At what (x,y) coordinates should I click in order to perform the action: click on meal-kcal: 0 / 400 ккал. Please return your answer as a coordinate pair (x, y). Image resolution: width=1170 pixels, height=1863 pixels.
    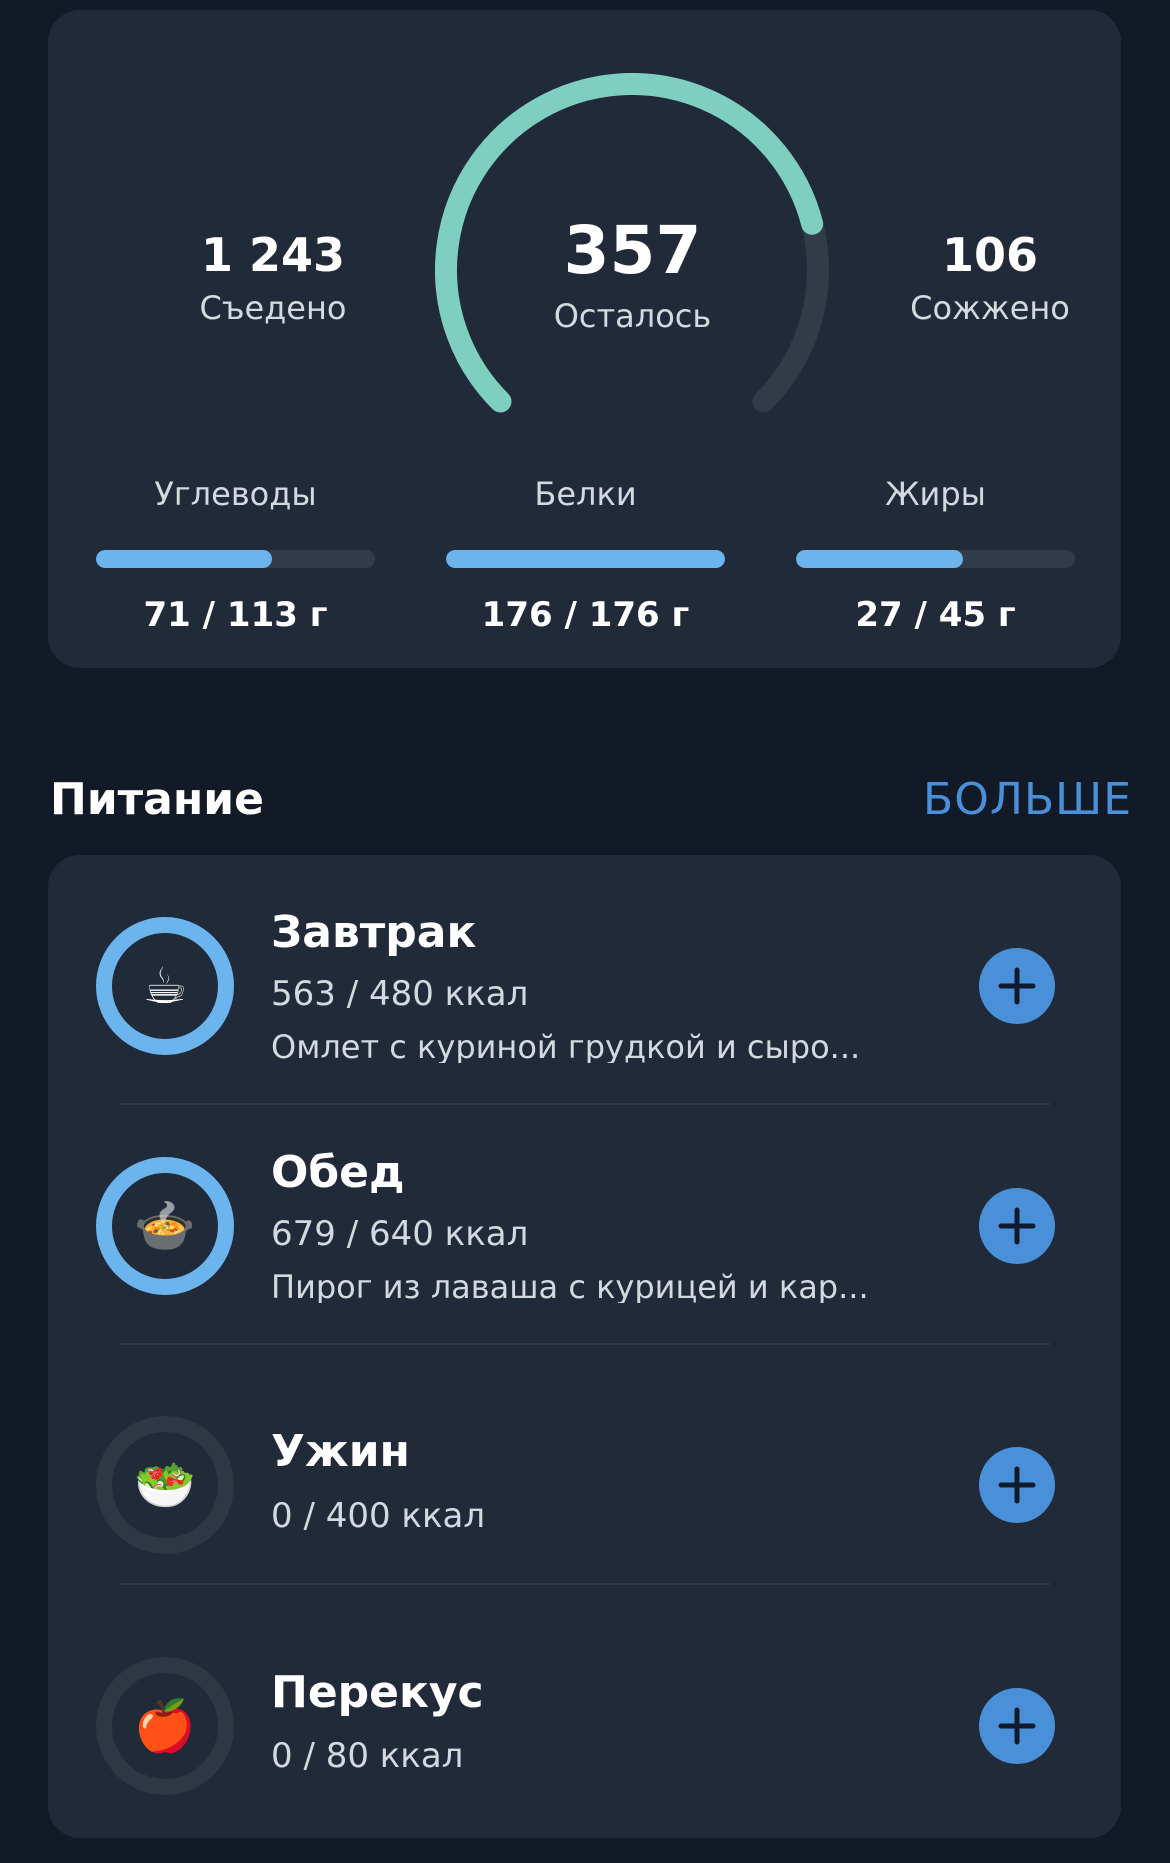
    Looking at the image, I should click on (378, 1516).